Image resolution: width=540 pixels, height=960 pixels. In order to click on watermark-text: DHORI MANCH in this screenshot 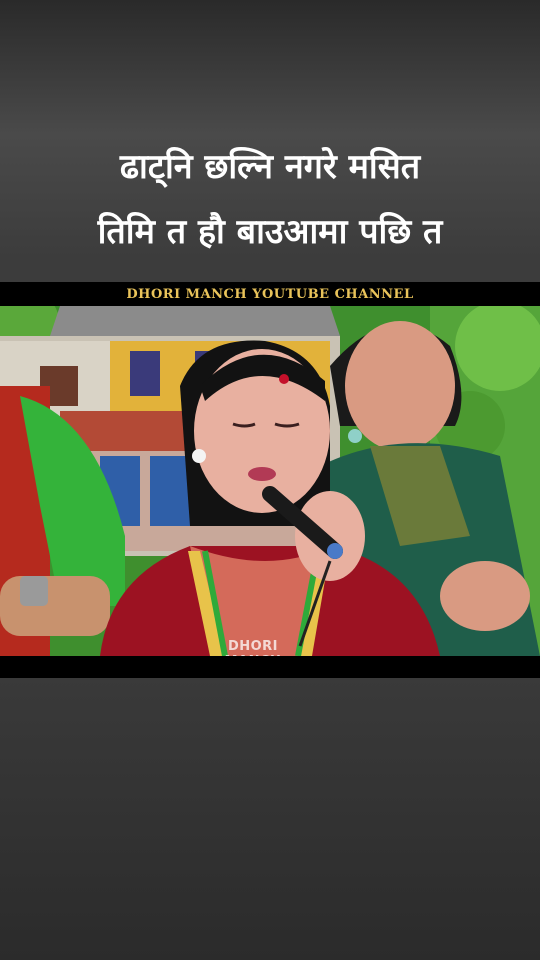, I will do `click(253, 647)`.